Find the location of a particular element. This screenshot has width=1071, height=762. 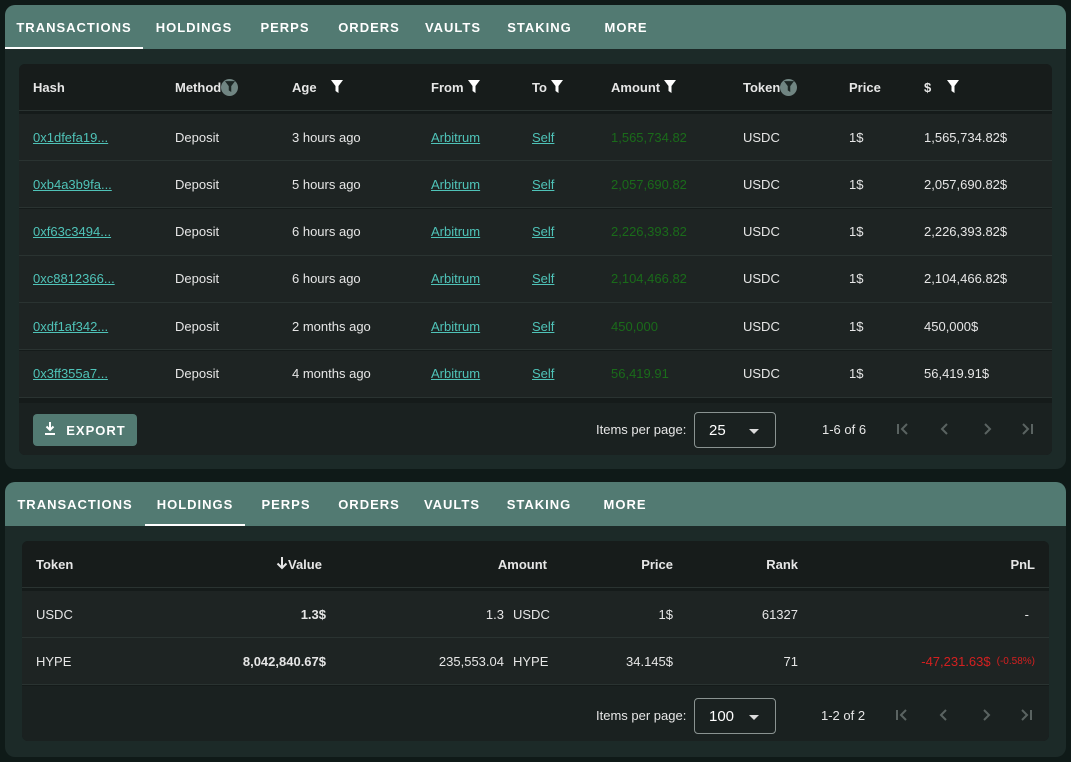

table-footer: Items per page: 100 1-2 of 2 is located at coordinates (535, 713).